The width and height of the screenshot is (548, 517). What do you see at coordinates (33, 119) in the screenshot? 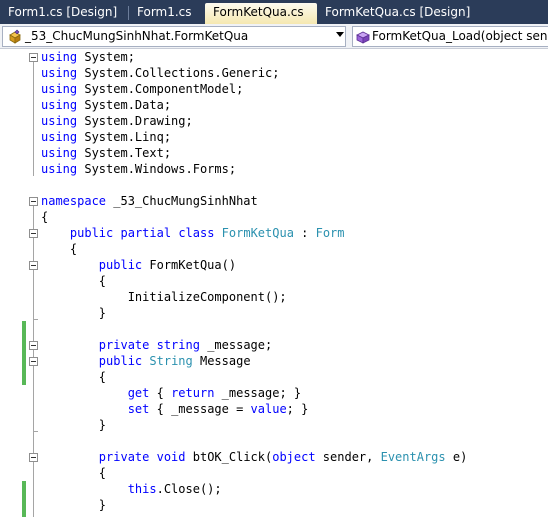
I see `outlining-guide` at bounding box center [33, 119].